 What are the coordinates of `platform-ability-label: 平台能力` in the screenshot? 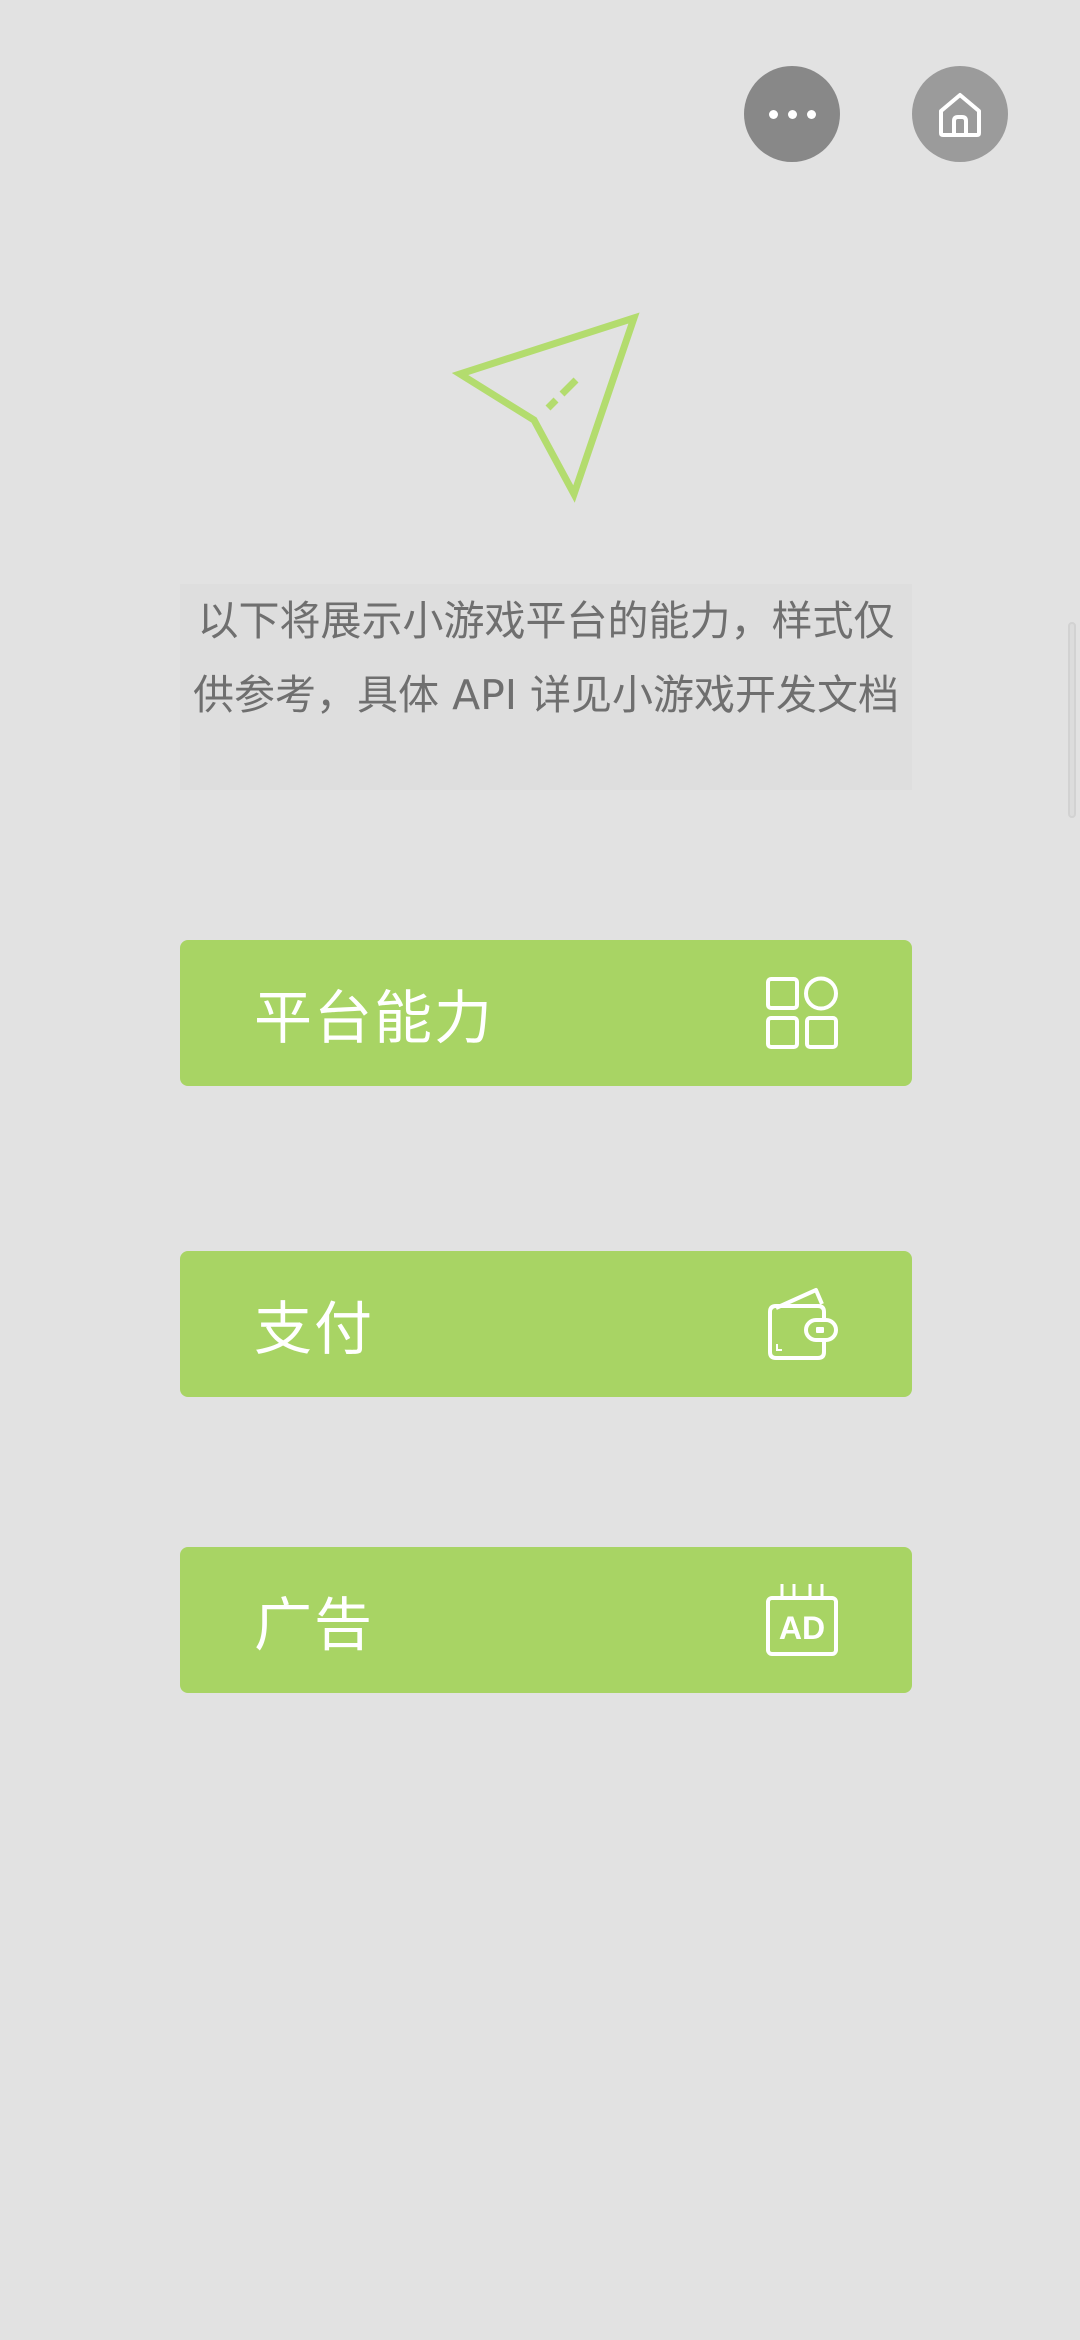 It's located at (374, 1018).